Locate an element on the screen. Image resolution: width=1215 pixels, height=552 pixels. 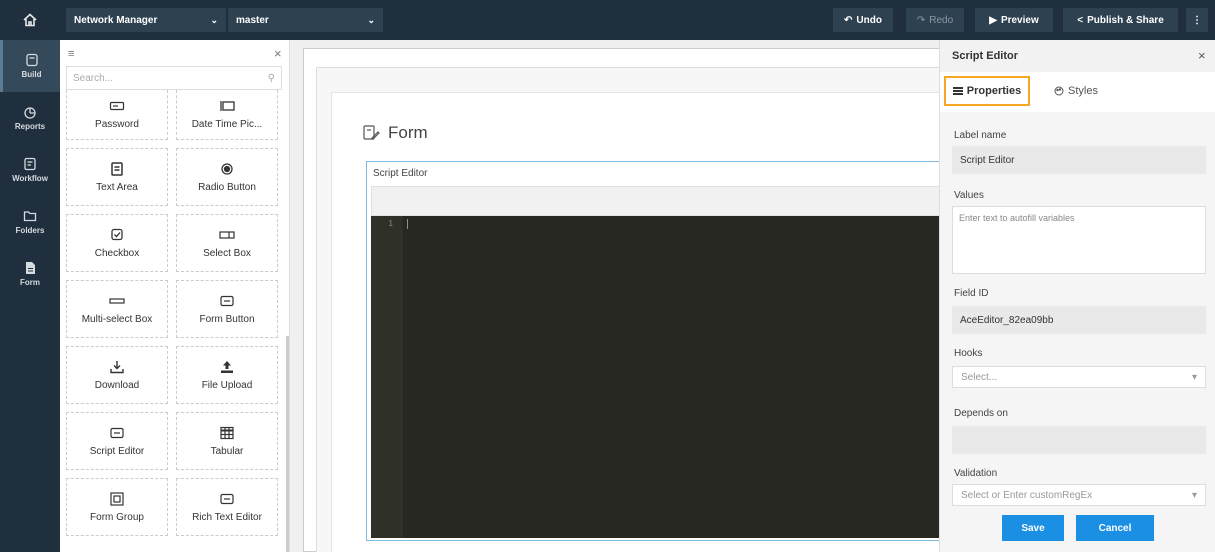
component-rich-text-editor: Rich Text Editor is located at coordinates (227, 507).